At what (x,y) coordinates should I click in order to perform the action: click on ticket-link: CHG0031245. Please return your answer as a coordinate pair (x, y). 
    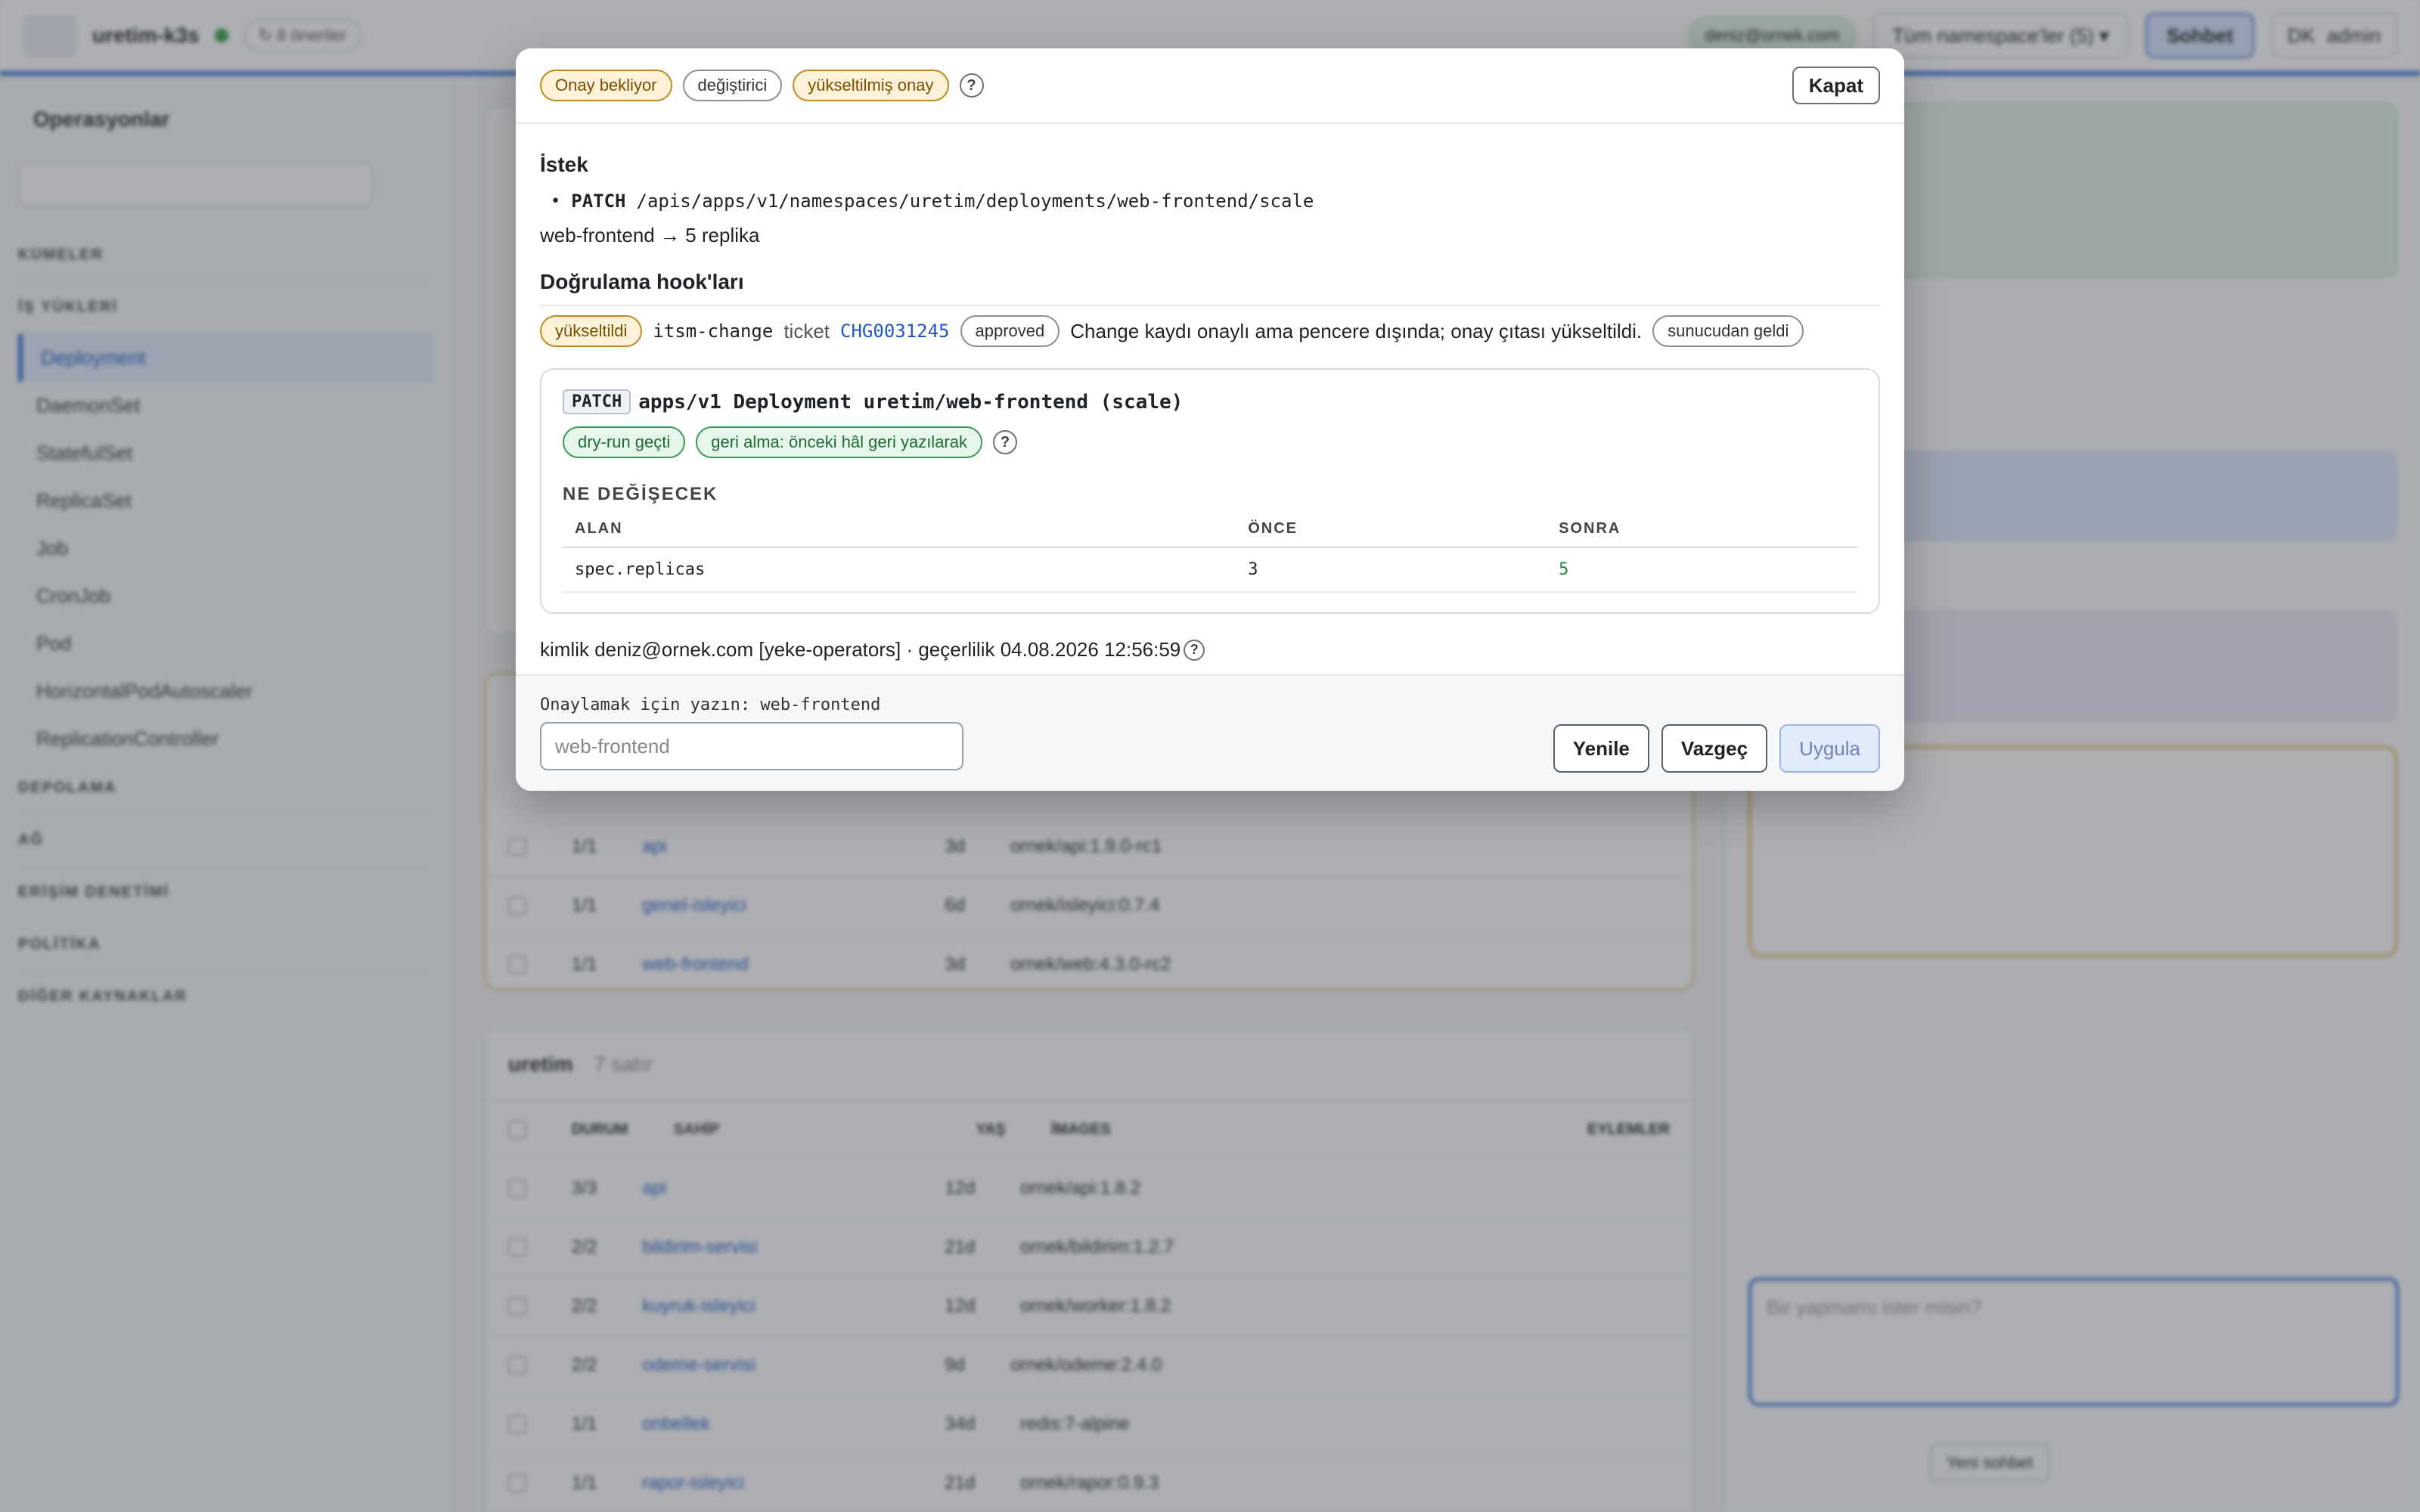
    Looking at the image, I should click on (895, 331).